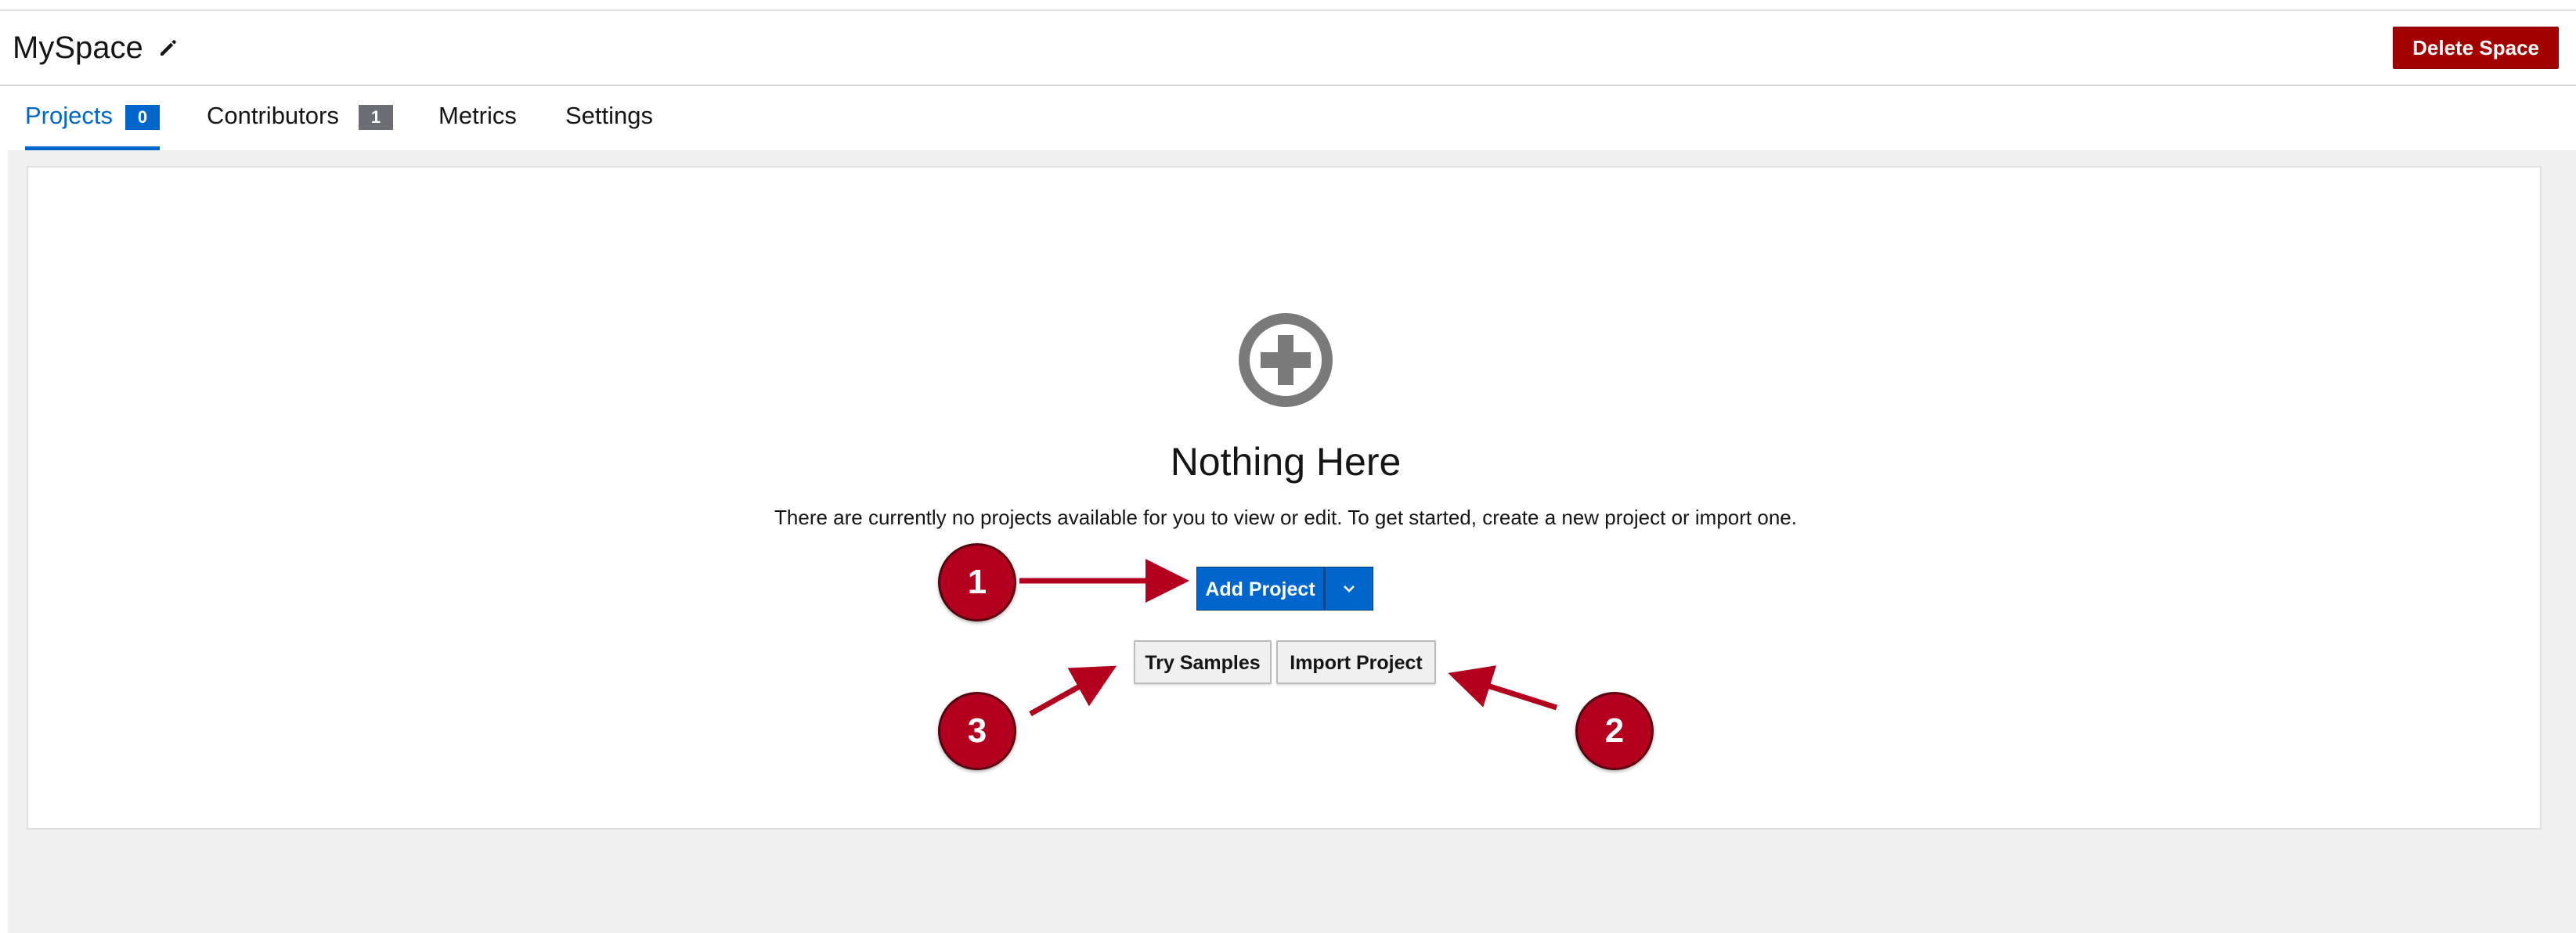 This screenshot has width=2576, height=933. I want to click on tab-contributors: Contributors 1, so click(301, 118).